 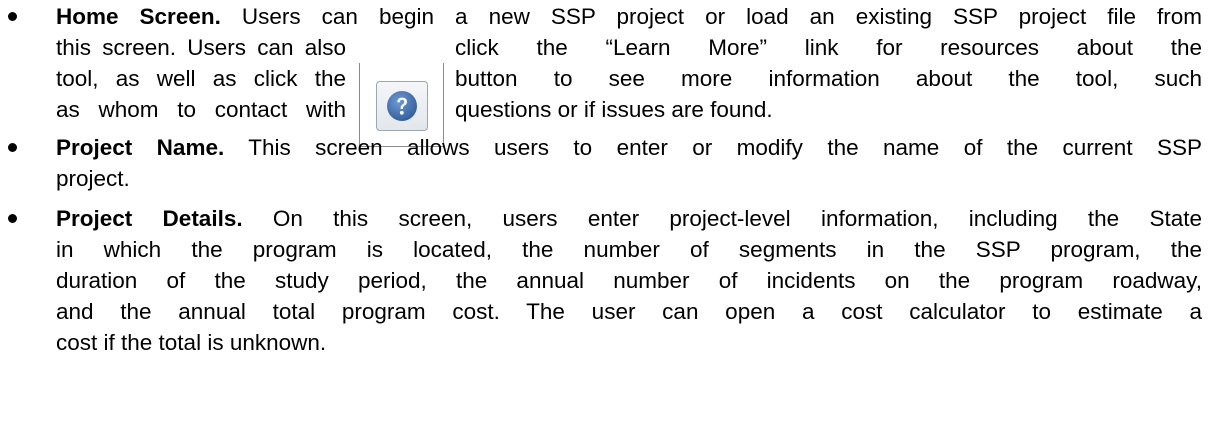 I want to click on help-button, so click(x=402, y=106).